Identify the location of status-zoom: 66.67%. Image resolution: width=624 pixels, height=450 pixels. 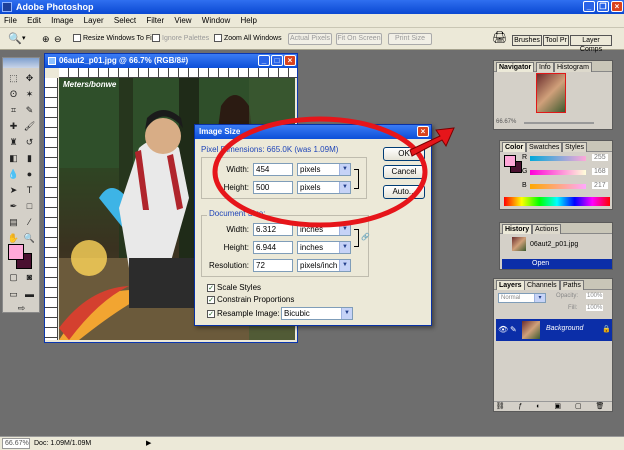
(16, 443).